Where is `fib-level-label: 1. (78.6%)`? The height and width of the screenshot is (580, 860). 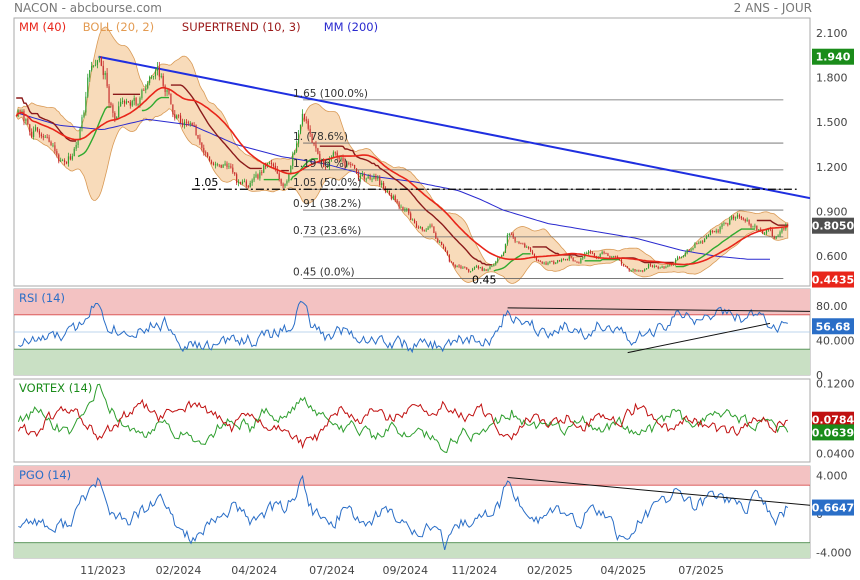 fib-level-label: 1. (78.6%) is located at coordinates (320, 137).